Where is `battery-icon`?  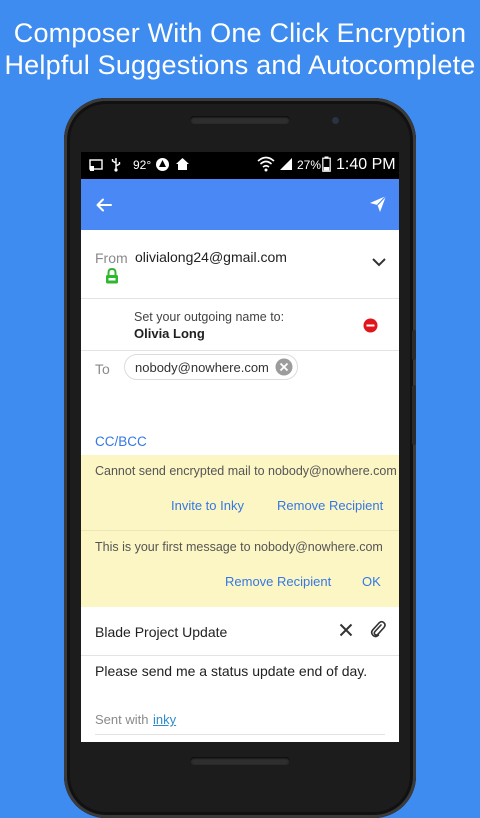
battery-icon is located at coordinates (326, 164).